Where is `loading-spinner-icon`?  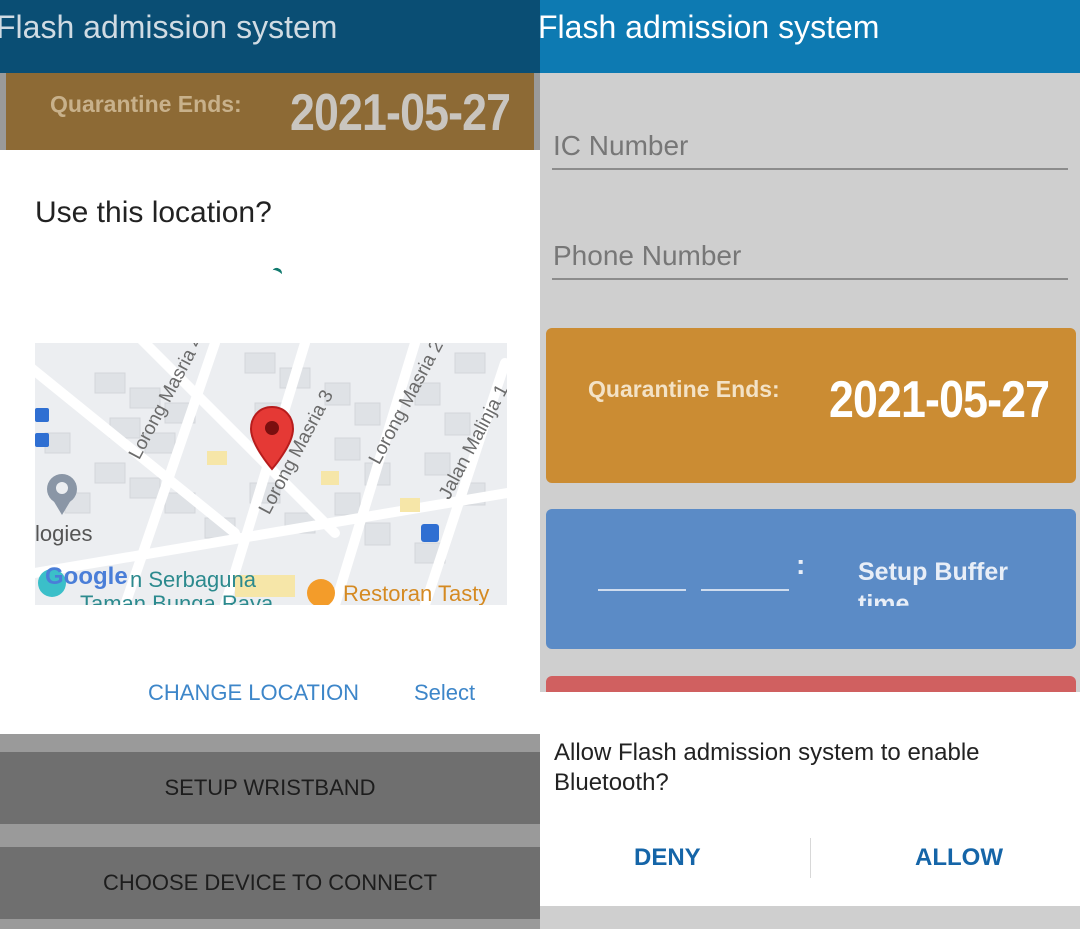 loading-spinner-icon is located at coordinates (277, 272).